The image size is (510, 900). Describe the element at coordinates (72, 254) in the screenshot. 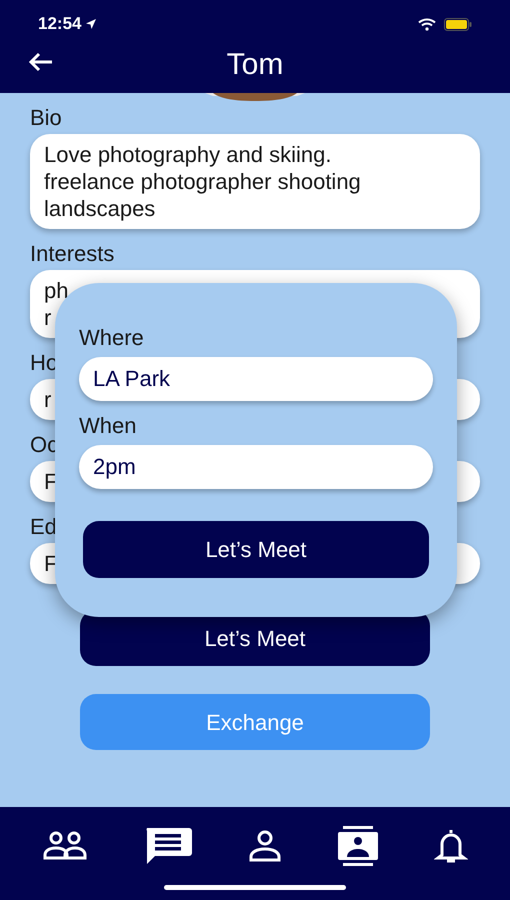

I see `field-label: Interests` at that location.